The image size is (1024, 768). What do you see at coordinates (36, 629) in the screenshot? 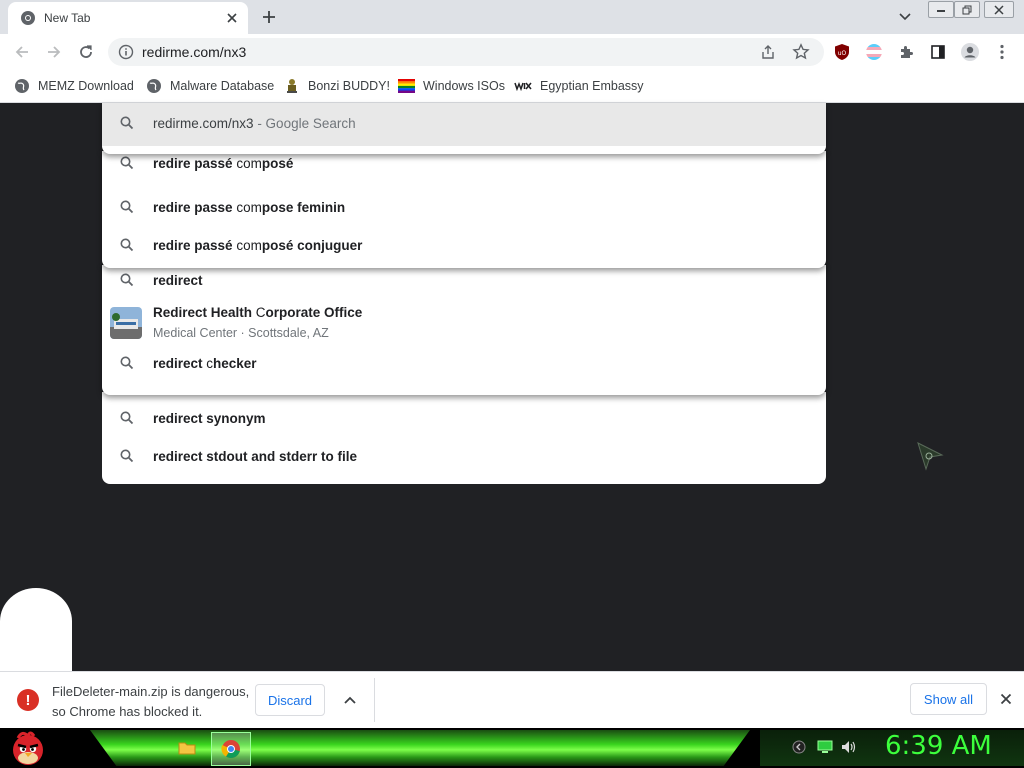
I see `white-blob-artifact` at bounding box center [36, 629].